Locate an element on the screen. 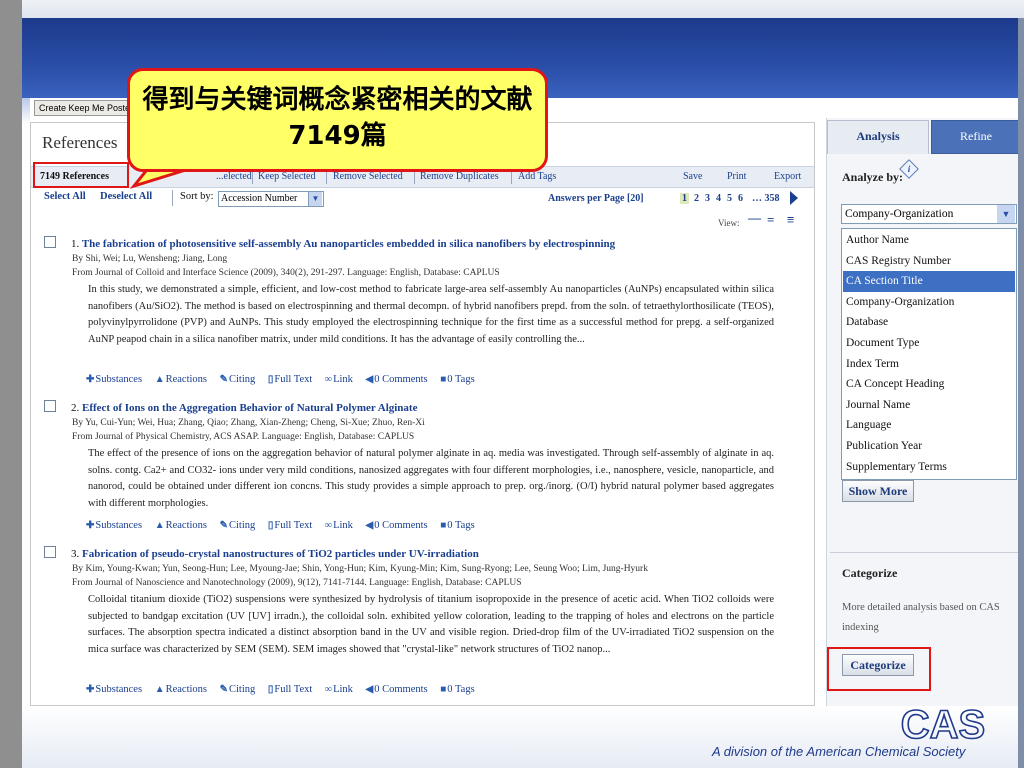 The height and width of the screenshot is (768, 1024). ref-count-highlight is located at coordinates (81, 175).